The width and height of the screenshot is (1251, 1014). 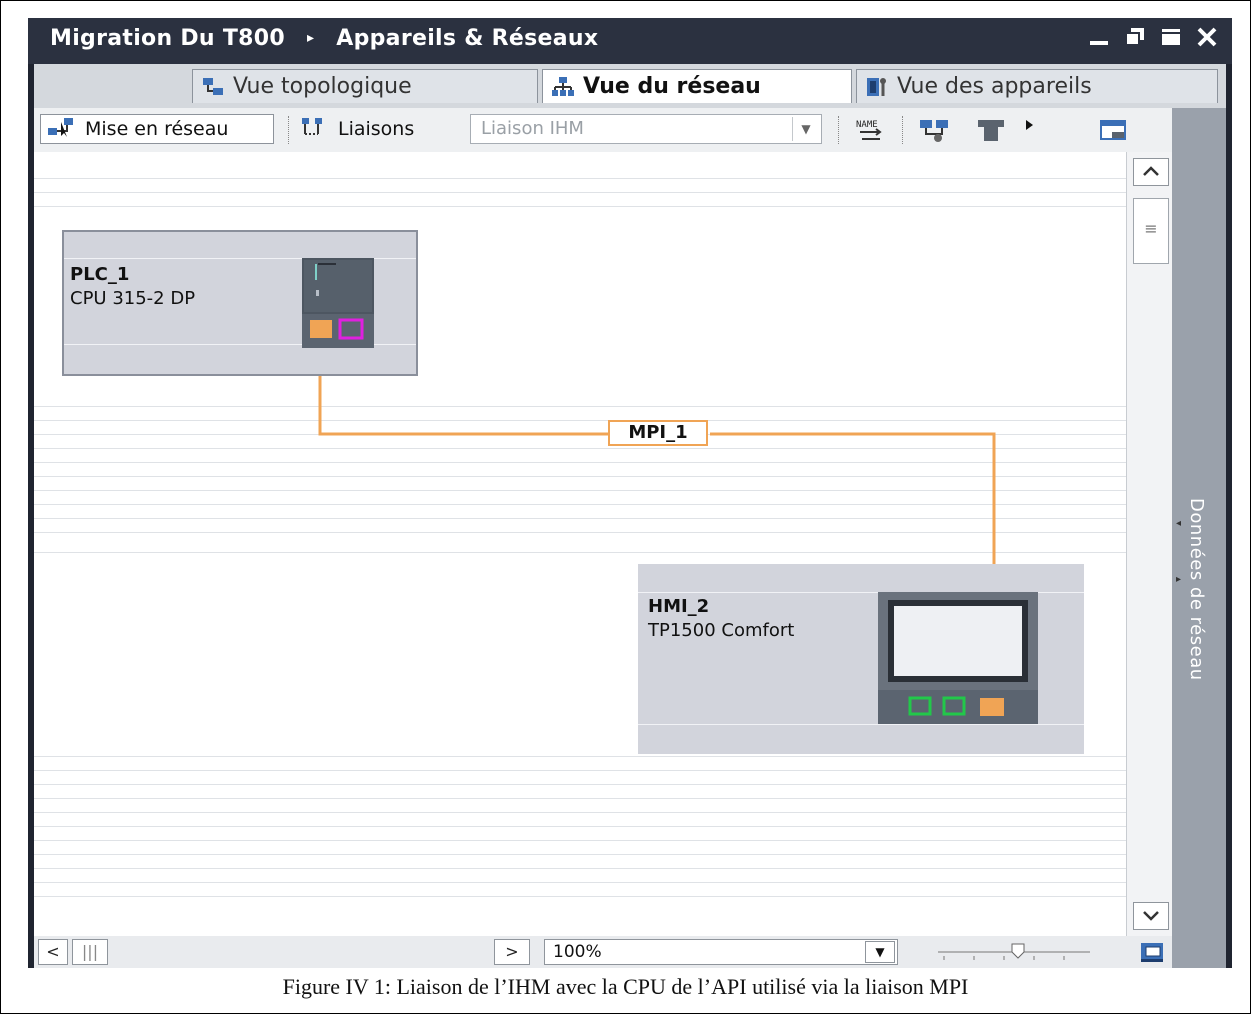 What do you see at coordinates (646, 129) in the screenshot?
I see `connection-type-select: Liaison IHM ▼` at bounding box center [646, 129].